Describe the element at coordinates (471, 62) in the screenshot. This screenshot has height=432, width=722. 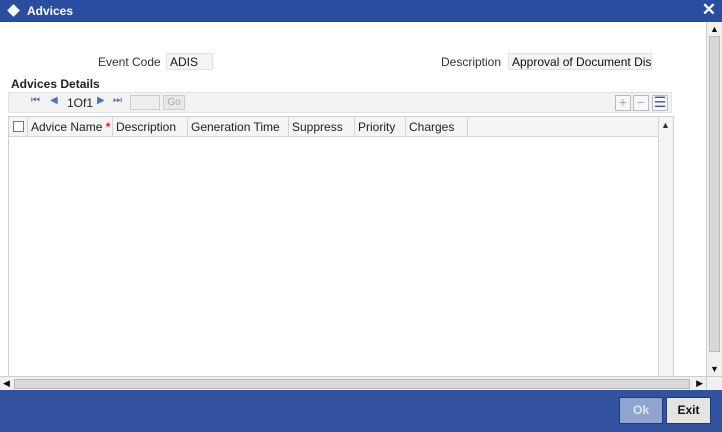
I see `description-label: Description` at that location.